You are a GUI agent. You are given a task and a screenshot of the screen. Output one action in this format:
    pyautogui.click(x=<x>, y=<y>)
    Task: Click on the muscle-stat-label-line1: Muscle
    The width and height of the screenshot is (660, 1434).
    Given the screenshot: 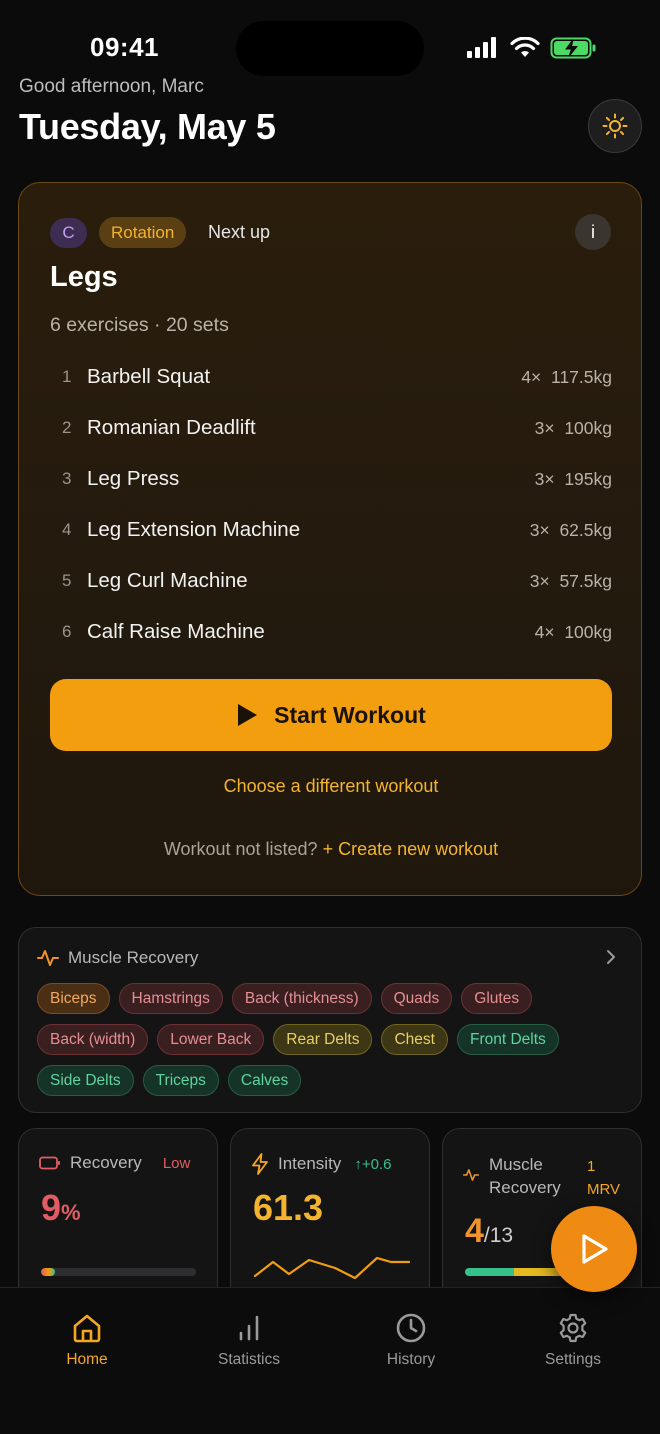 What is the action you would take?
    pyautogui.click(x=516, y=1164)
    